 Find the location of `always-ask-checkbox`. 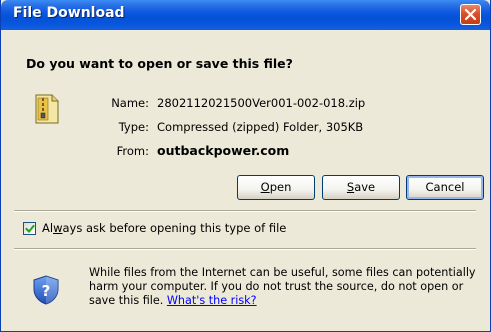

always-ask-checkbox is located at coordinates (29, 228).